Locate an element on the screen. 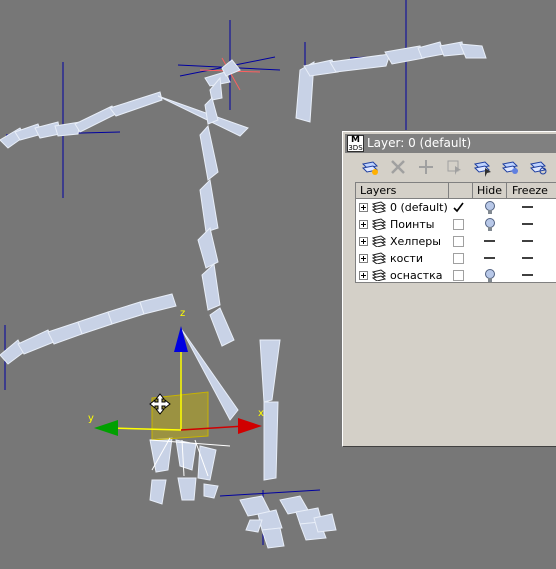 The width and height of the screenshot is (556, 569). z-axis-label: z is located at coordinates (182, 313).